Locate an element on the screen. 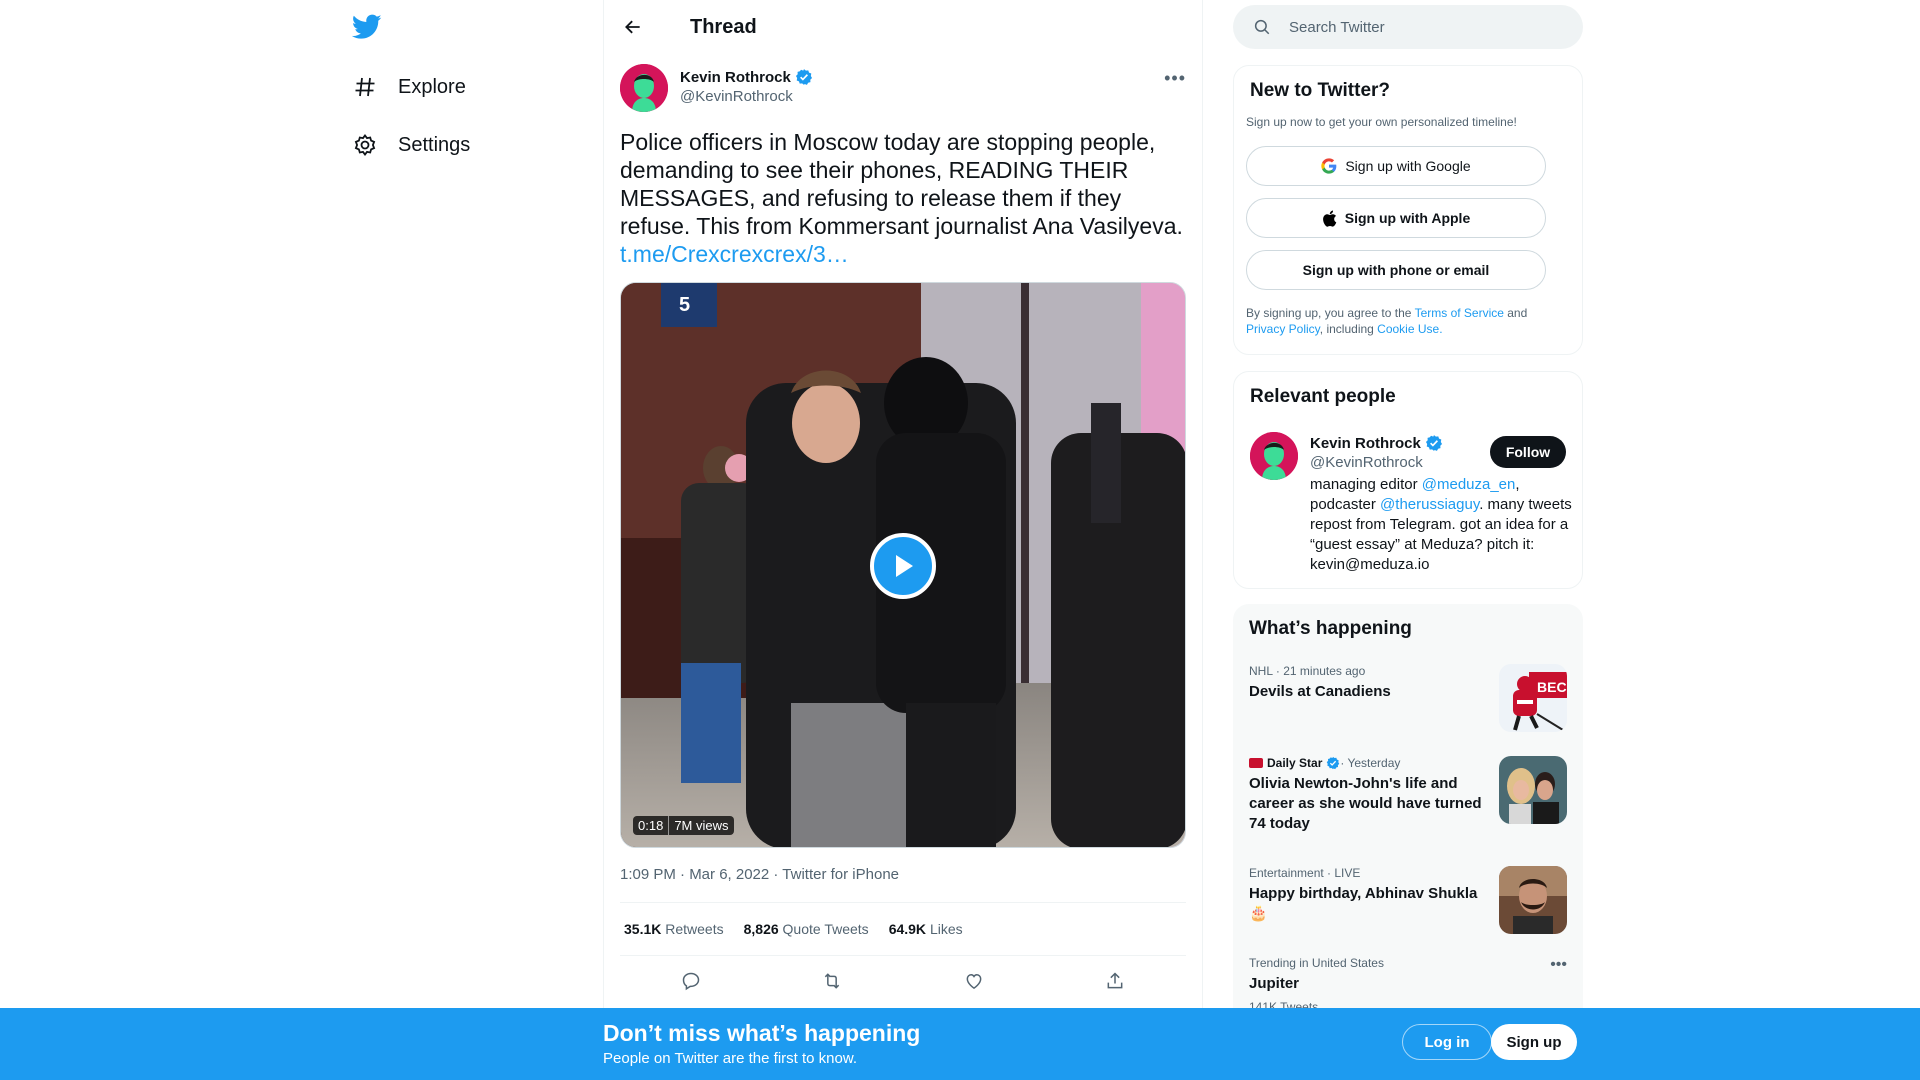  apple-icon is located at coordinates (1329, 218).